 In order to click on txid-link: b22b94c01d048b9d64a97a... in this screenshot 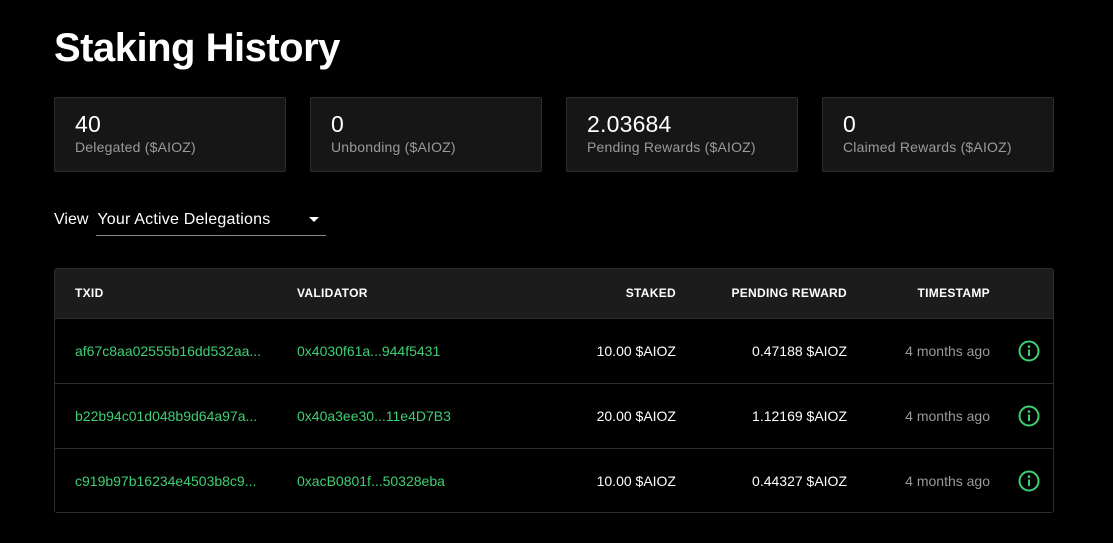, I will do `click(177, 416)`.